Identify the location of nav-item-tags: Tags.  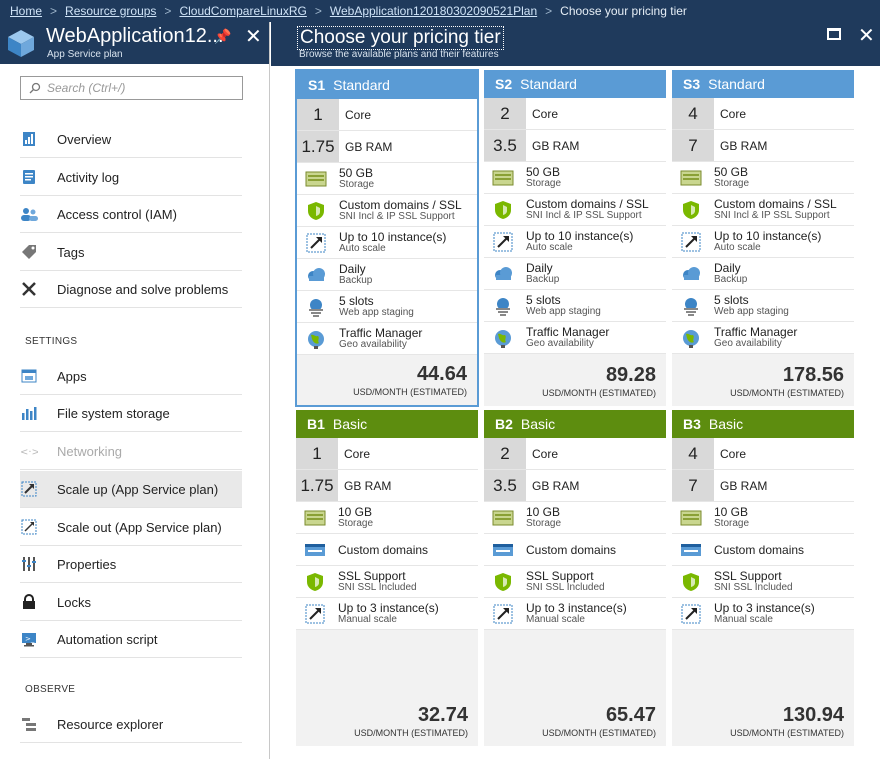
(131, 252).